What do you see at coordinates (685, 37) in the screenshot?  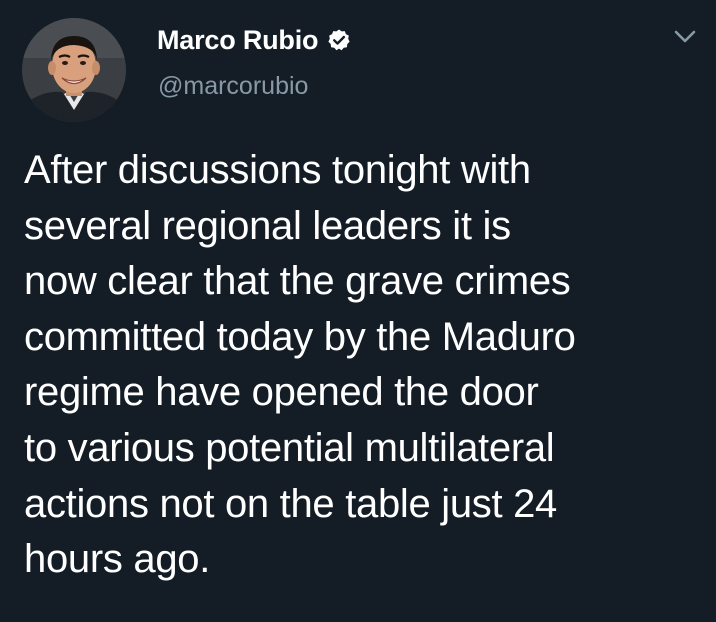 I see `chevron-down-icon` at bounding box center [685, 37].